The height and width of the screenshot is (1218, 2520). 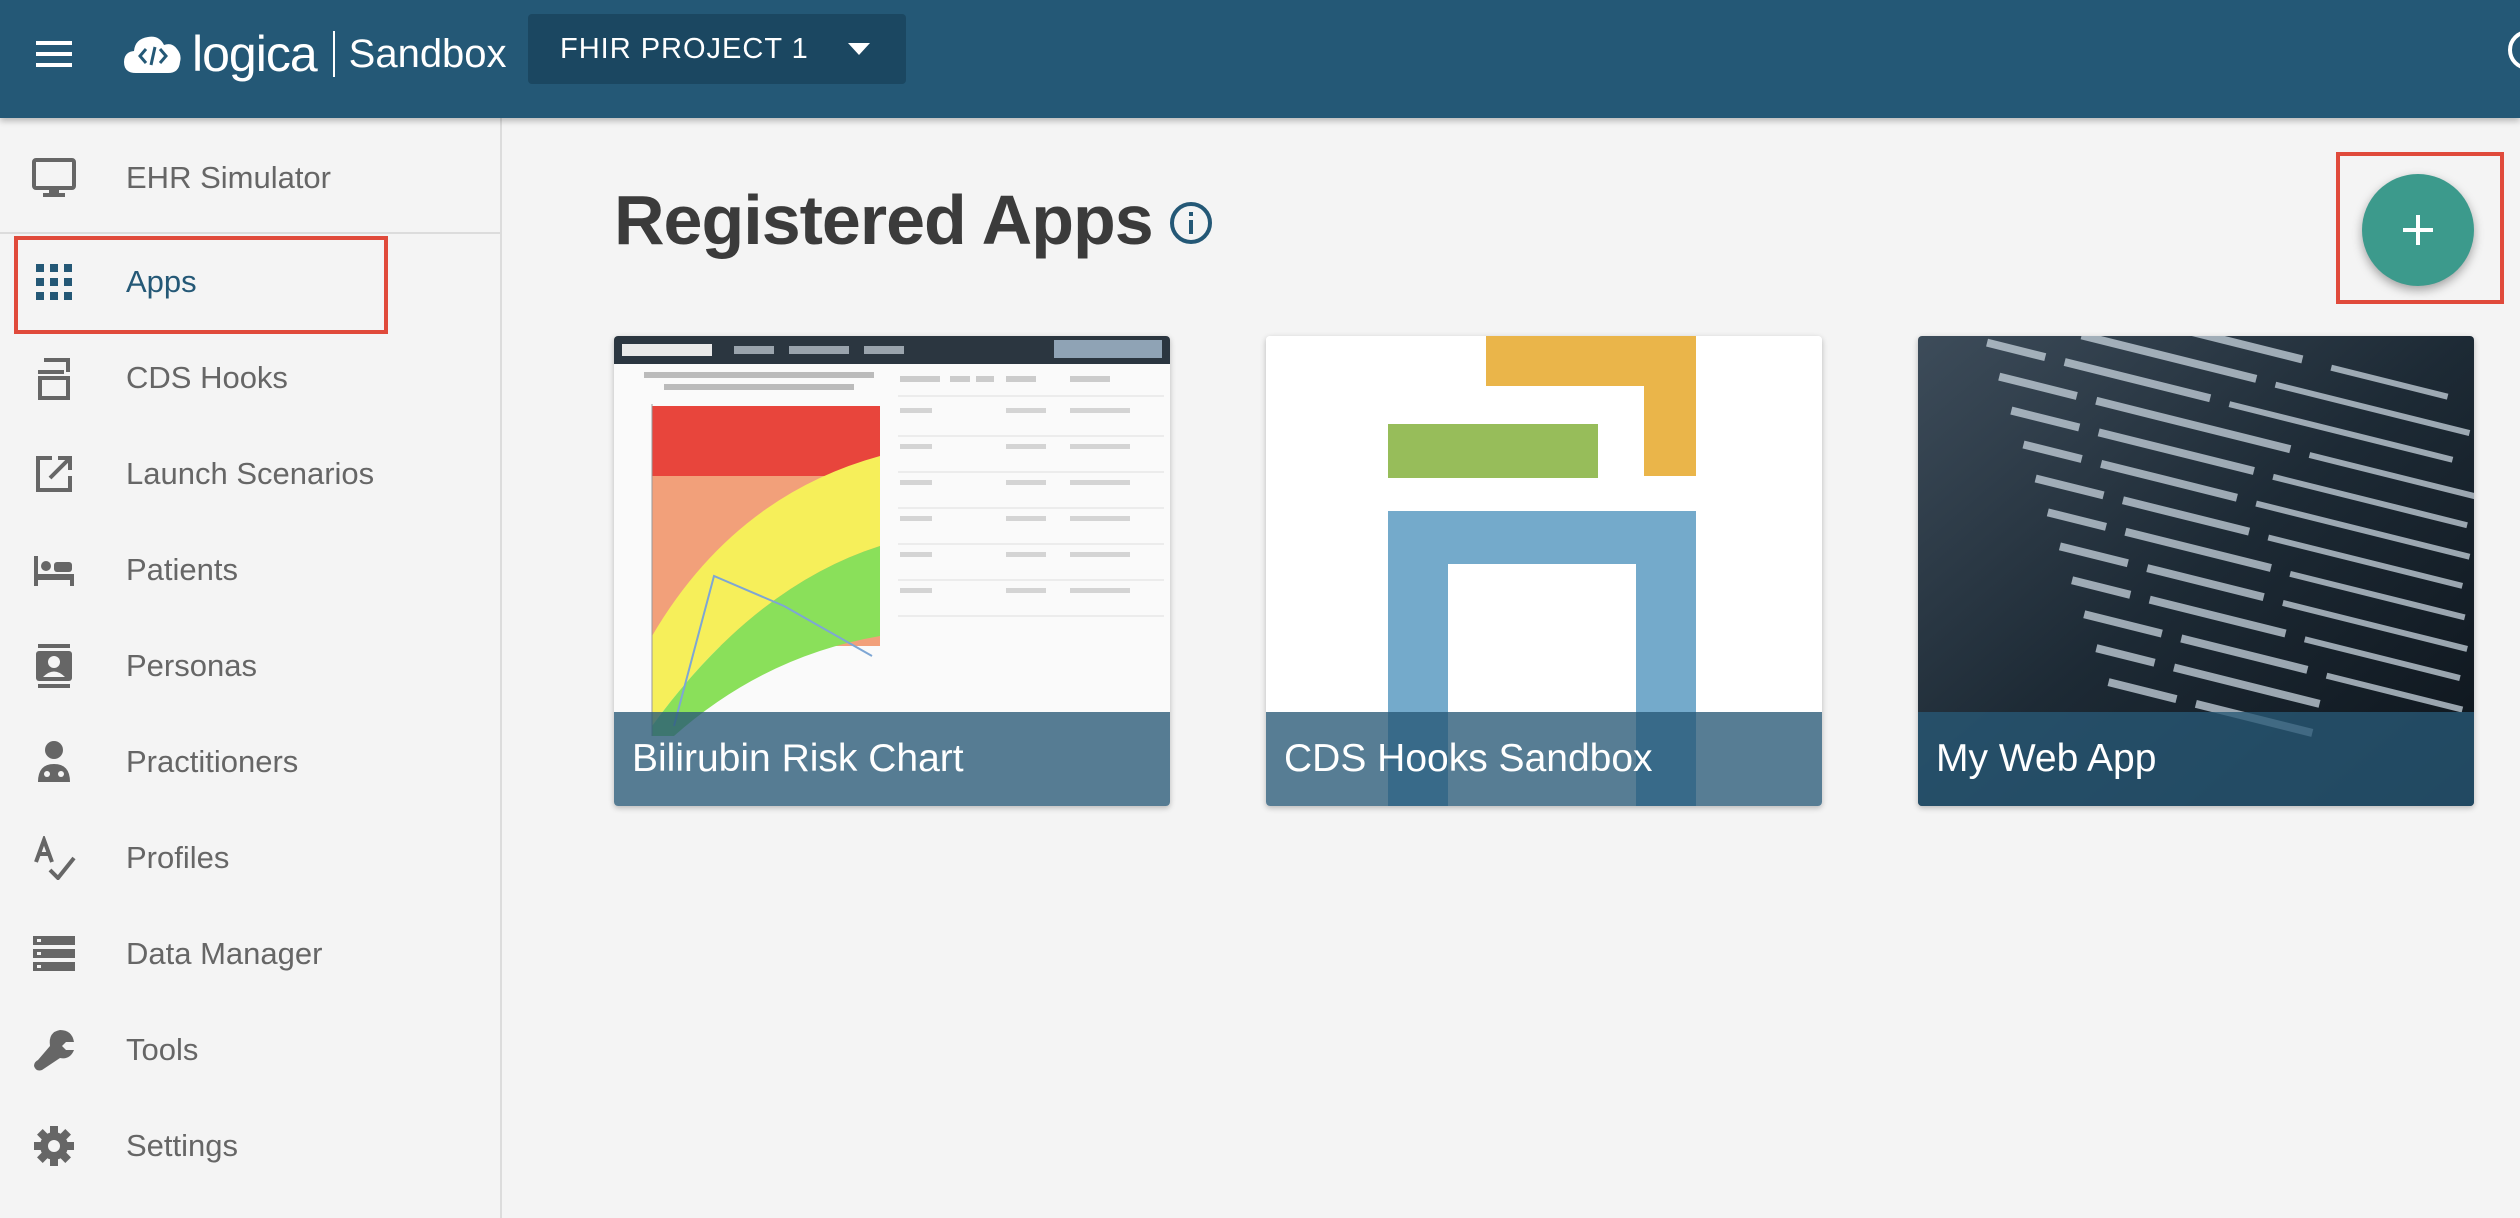 What do you see at coordinates (54, 282) in the screenshot?
I see `apps-grid-icon` at bounding box center [54, 282].